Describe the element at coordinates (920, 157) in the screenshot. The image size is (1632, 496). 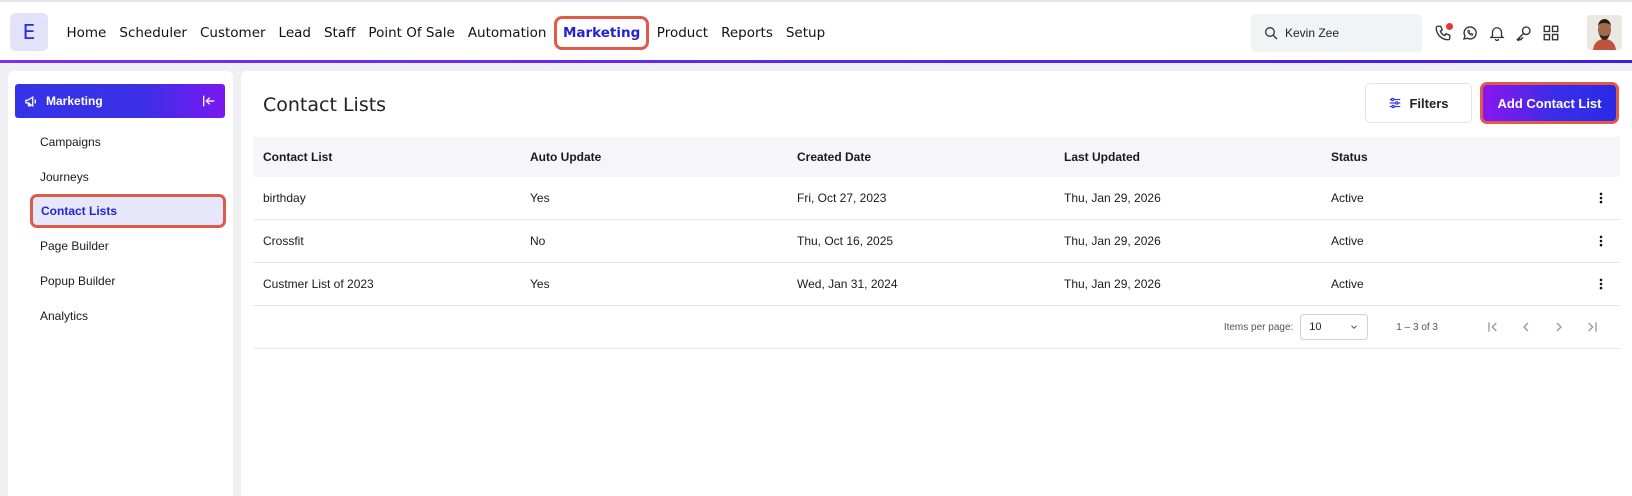
I see `column-header: Created Date` at that location.